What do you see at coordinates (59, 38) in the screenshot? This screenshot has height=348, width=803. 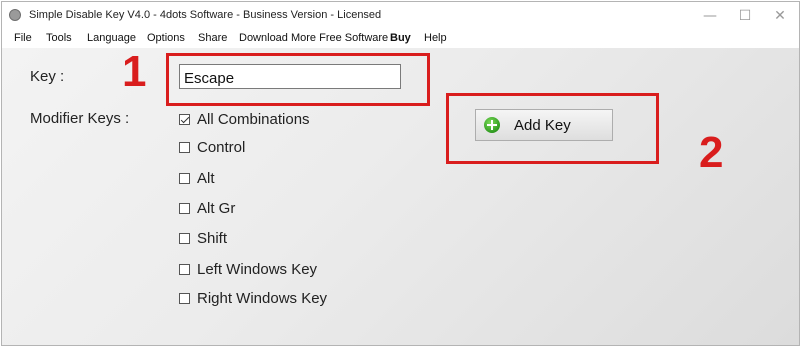 I see `menu-tools: Tools` at bounding box center [59, 38].